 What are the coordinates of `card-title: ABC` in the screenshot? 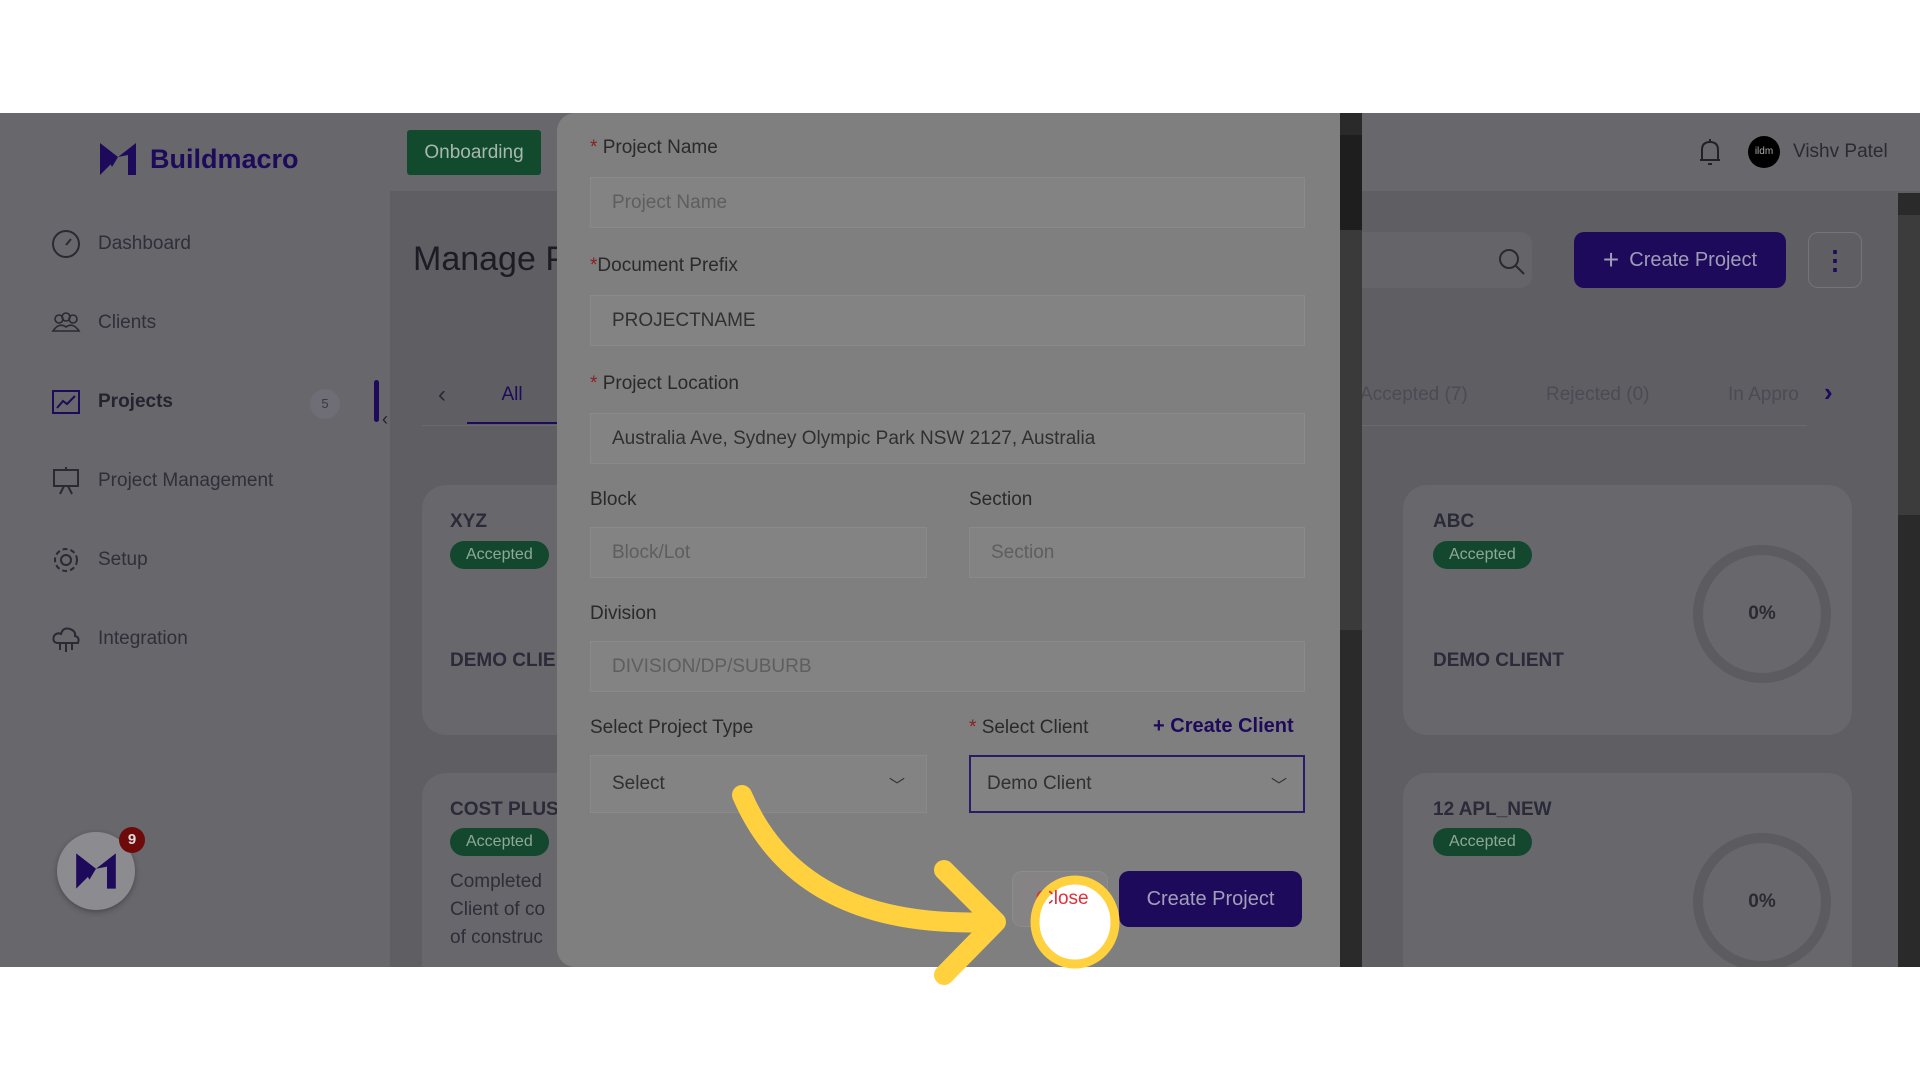 It's located at (1454, 521).